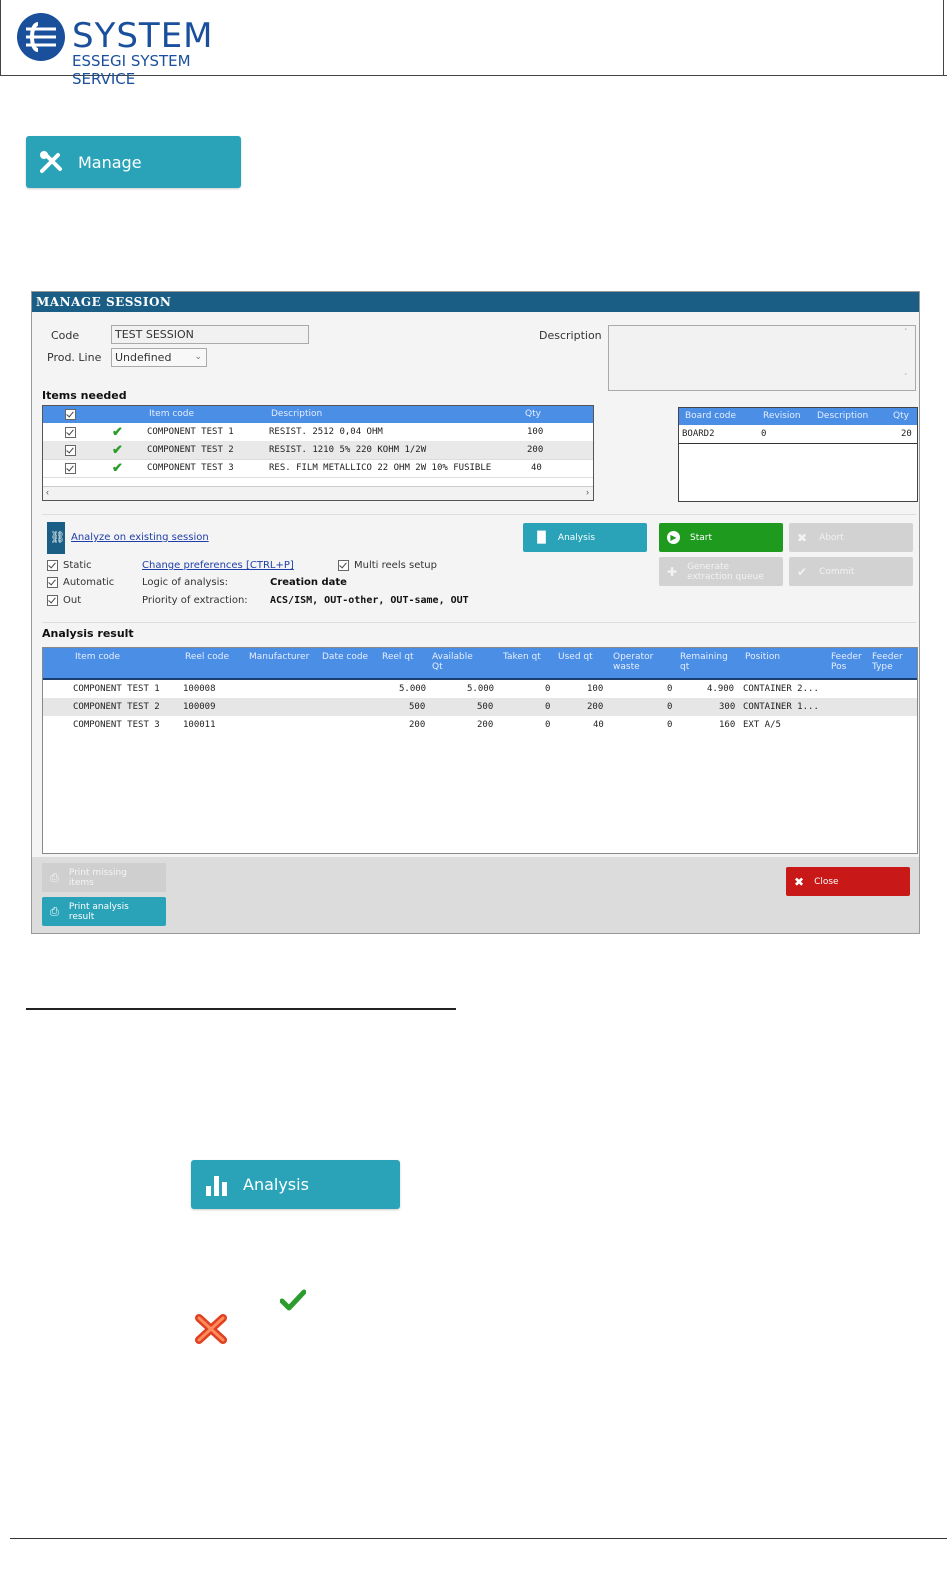  I want to click on out-checkbox, so click(52, 600).